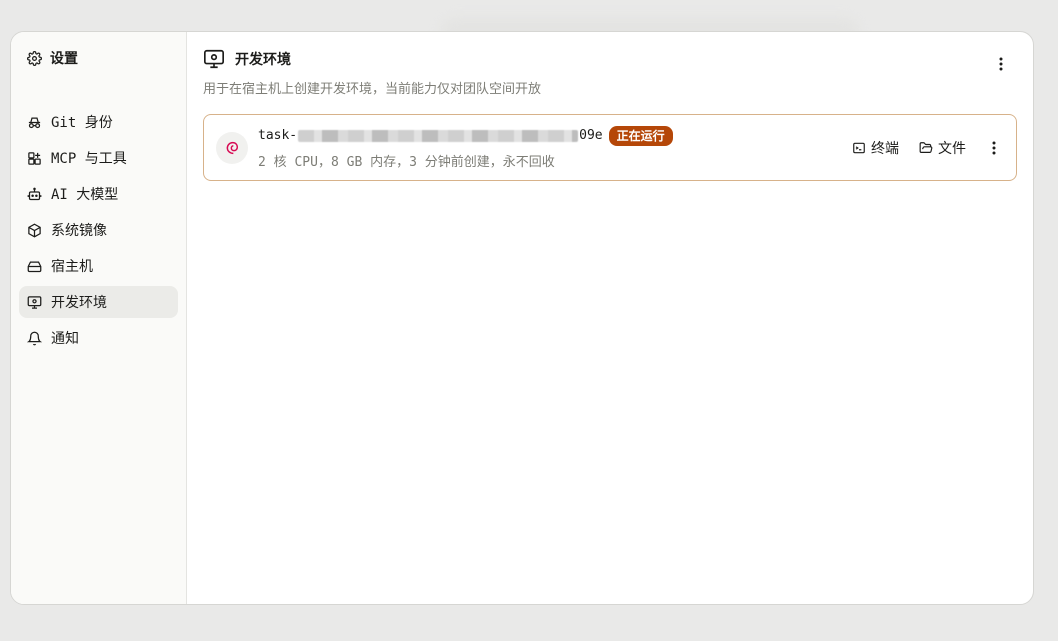  I want to click on debian-icon, so click(232, 147).